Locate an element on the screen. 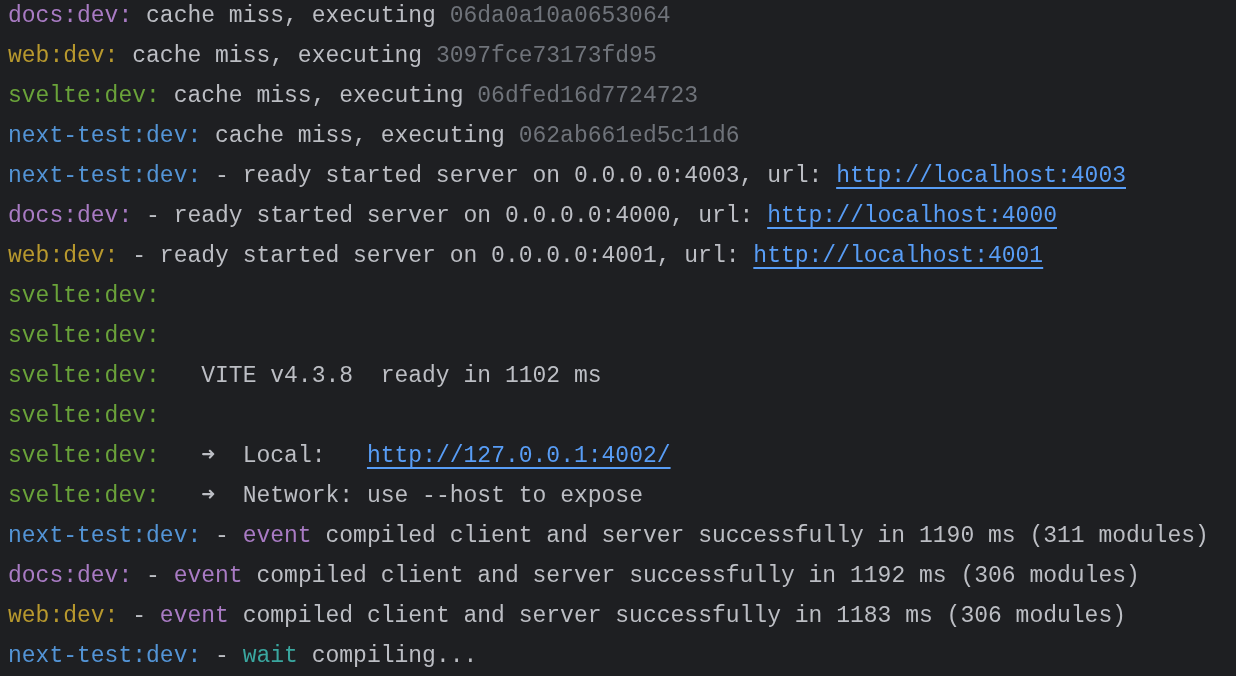 The height and width of the screenshot is (676, 1236). log-text: ➜ Local: is located at coordinates (263, 456).